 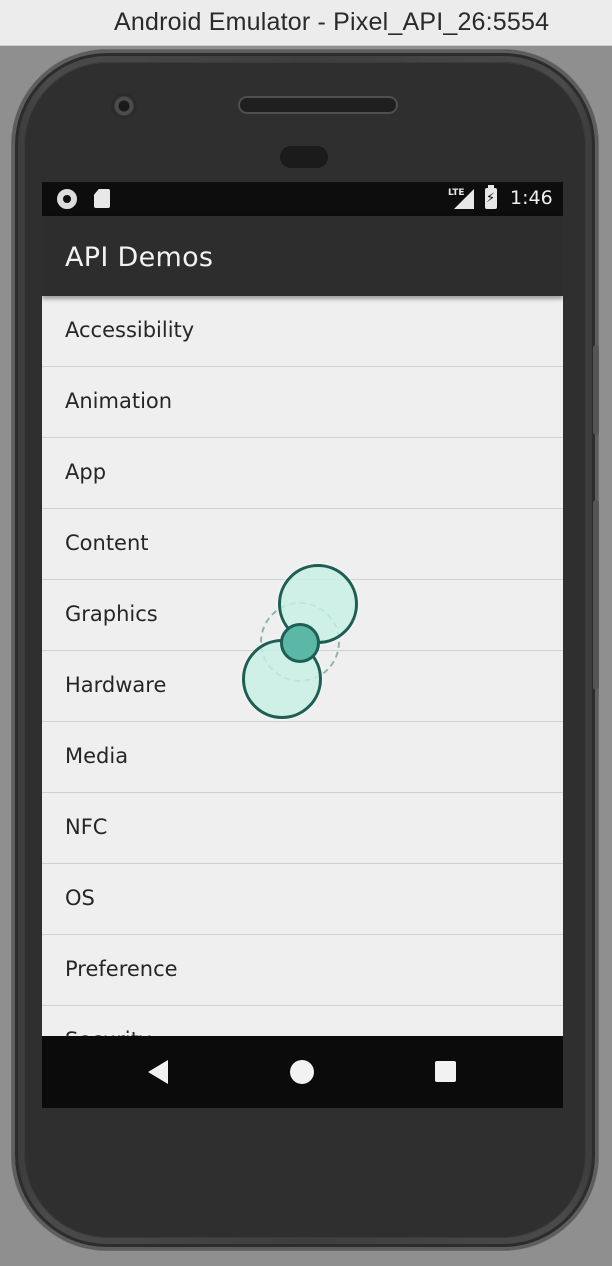 I want to click on navigation-bar, so click(x=302, y=1072).